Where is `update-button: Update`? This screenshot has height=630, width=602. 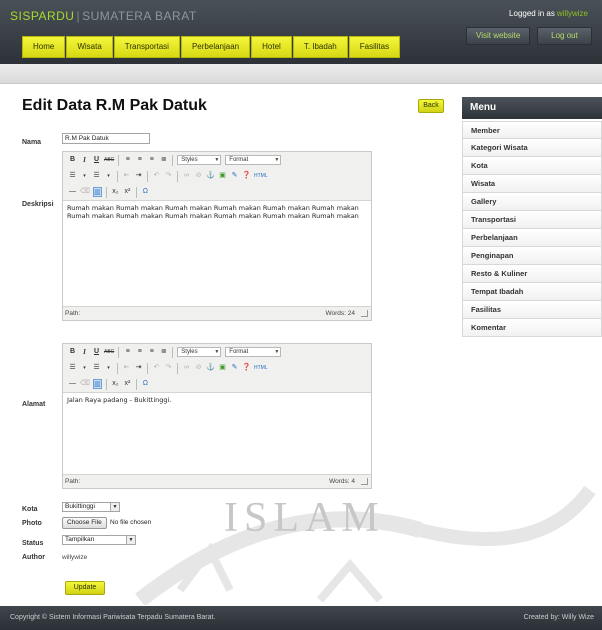 update-button: Update is located at coordinates (85, 588).